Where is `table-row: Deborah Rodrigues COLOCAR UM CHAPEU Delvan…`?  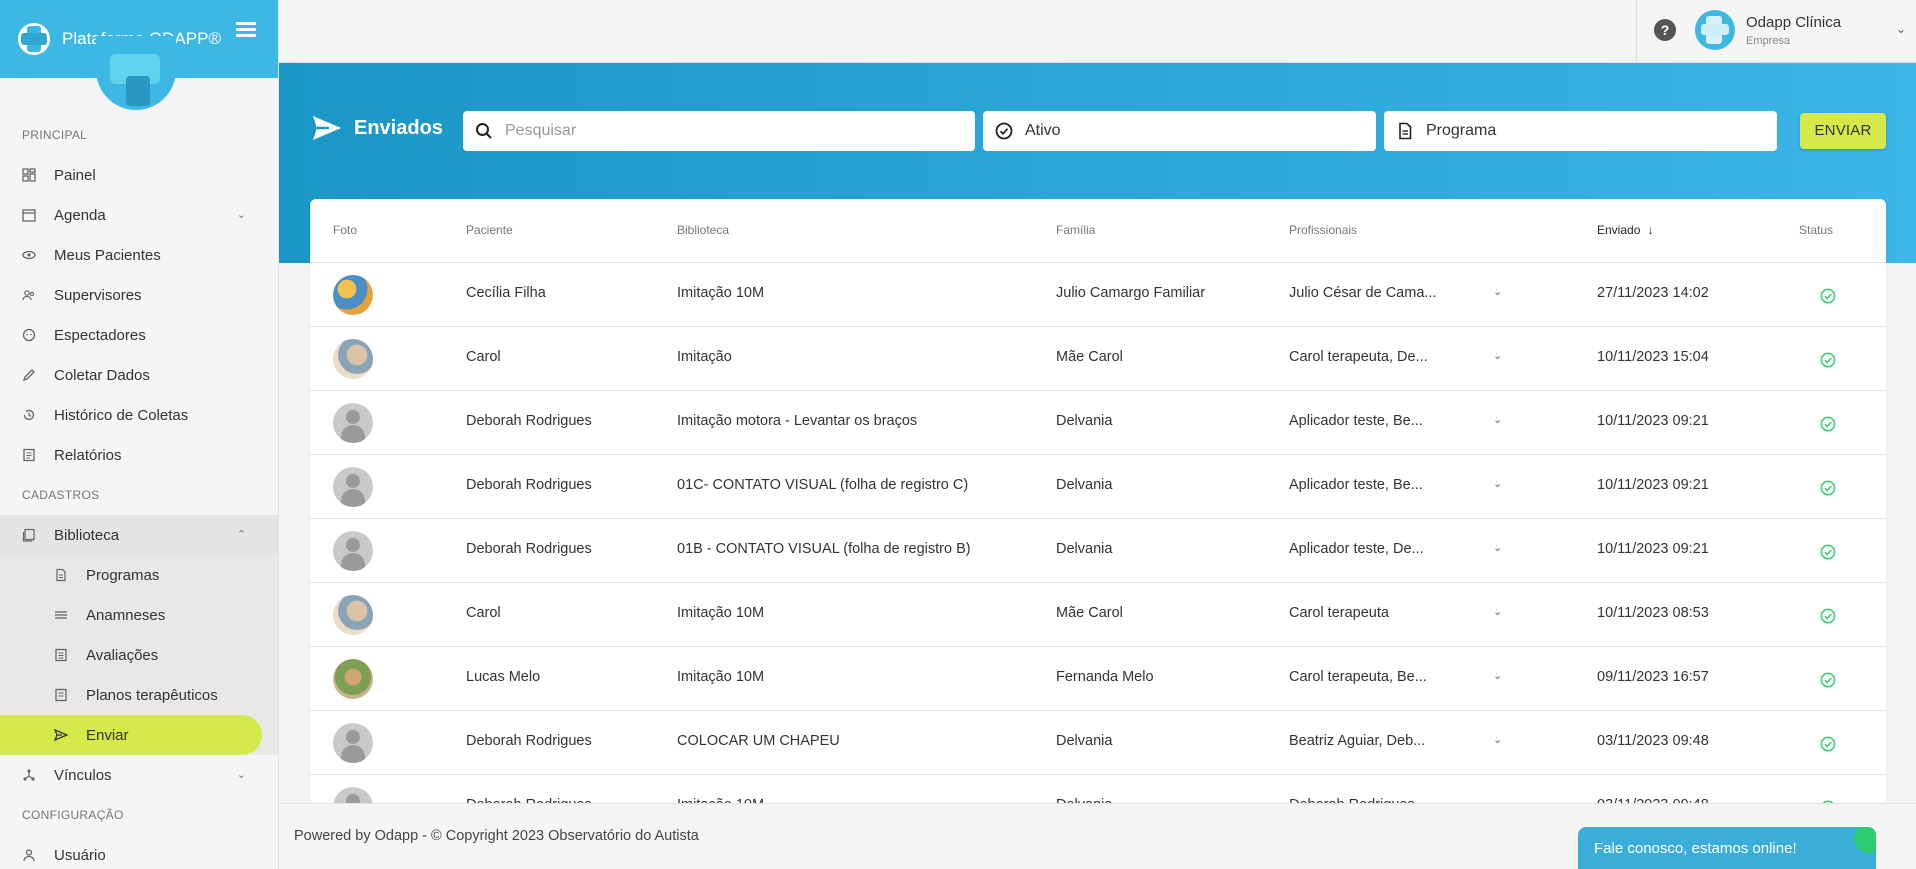 table-row: Deborah Rodrigues COLOCAR UM CHAPEU Delvan… is located at coordinates (1098, 743).